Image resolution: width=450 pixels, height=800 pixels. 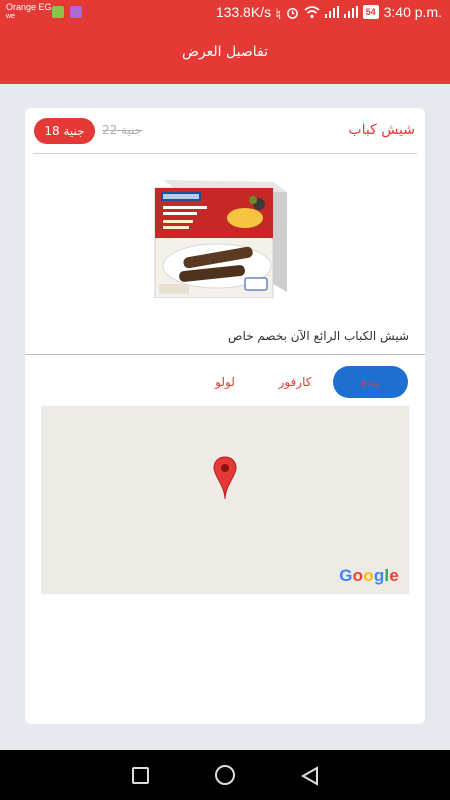 I want to click on product-image, so click(x=220, y=239).